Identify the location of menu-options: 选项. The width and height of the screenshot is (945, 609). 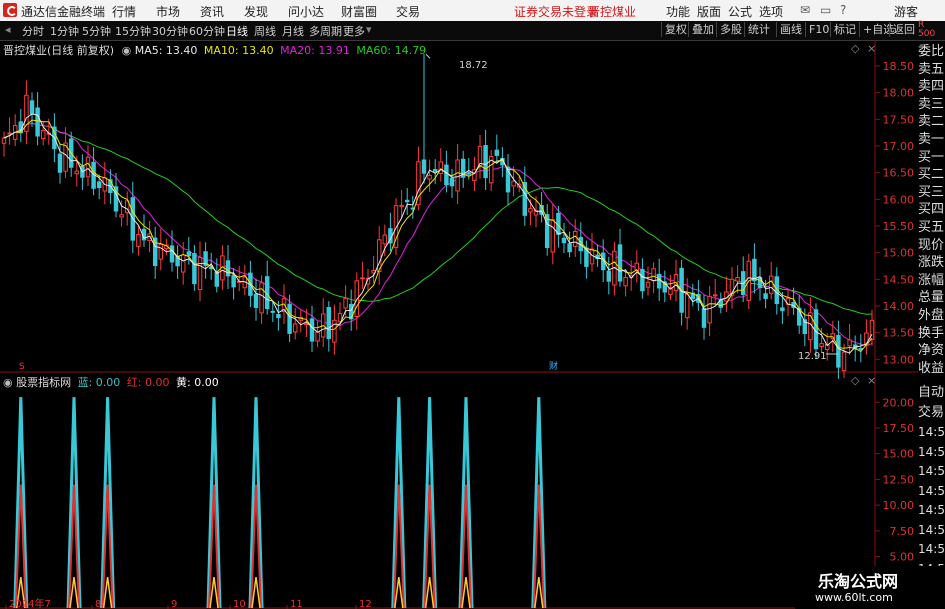
(771, 11).